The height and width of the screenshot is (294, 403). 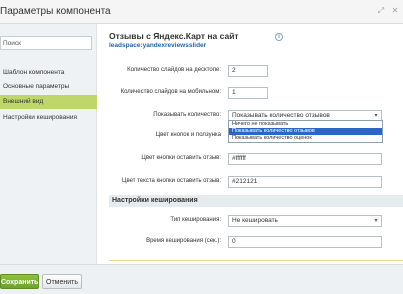 What do you see at coordinates (248, 93) in the screenshot?
I see `slides-mobile-input: 1` at bounding box center [248, 93].